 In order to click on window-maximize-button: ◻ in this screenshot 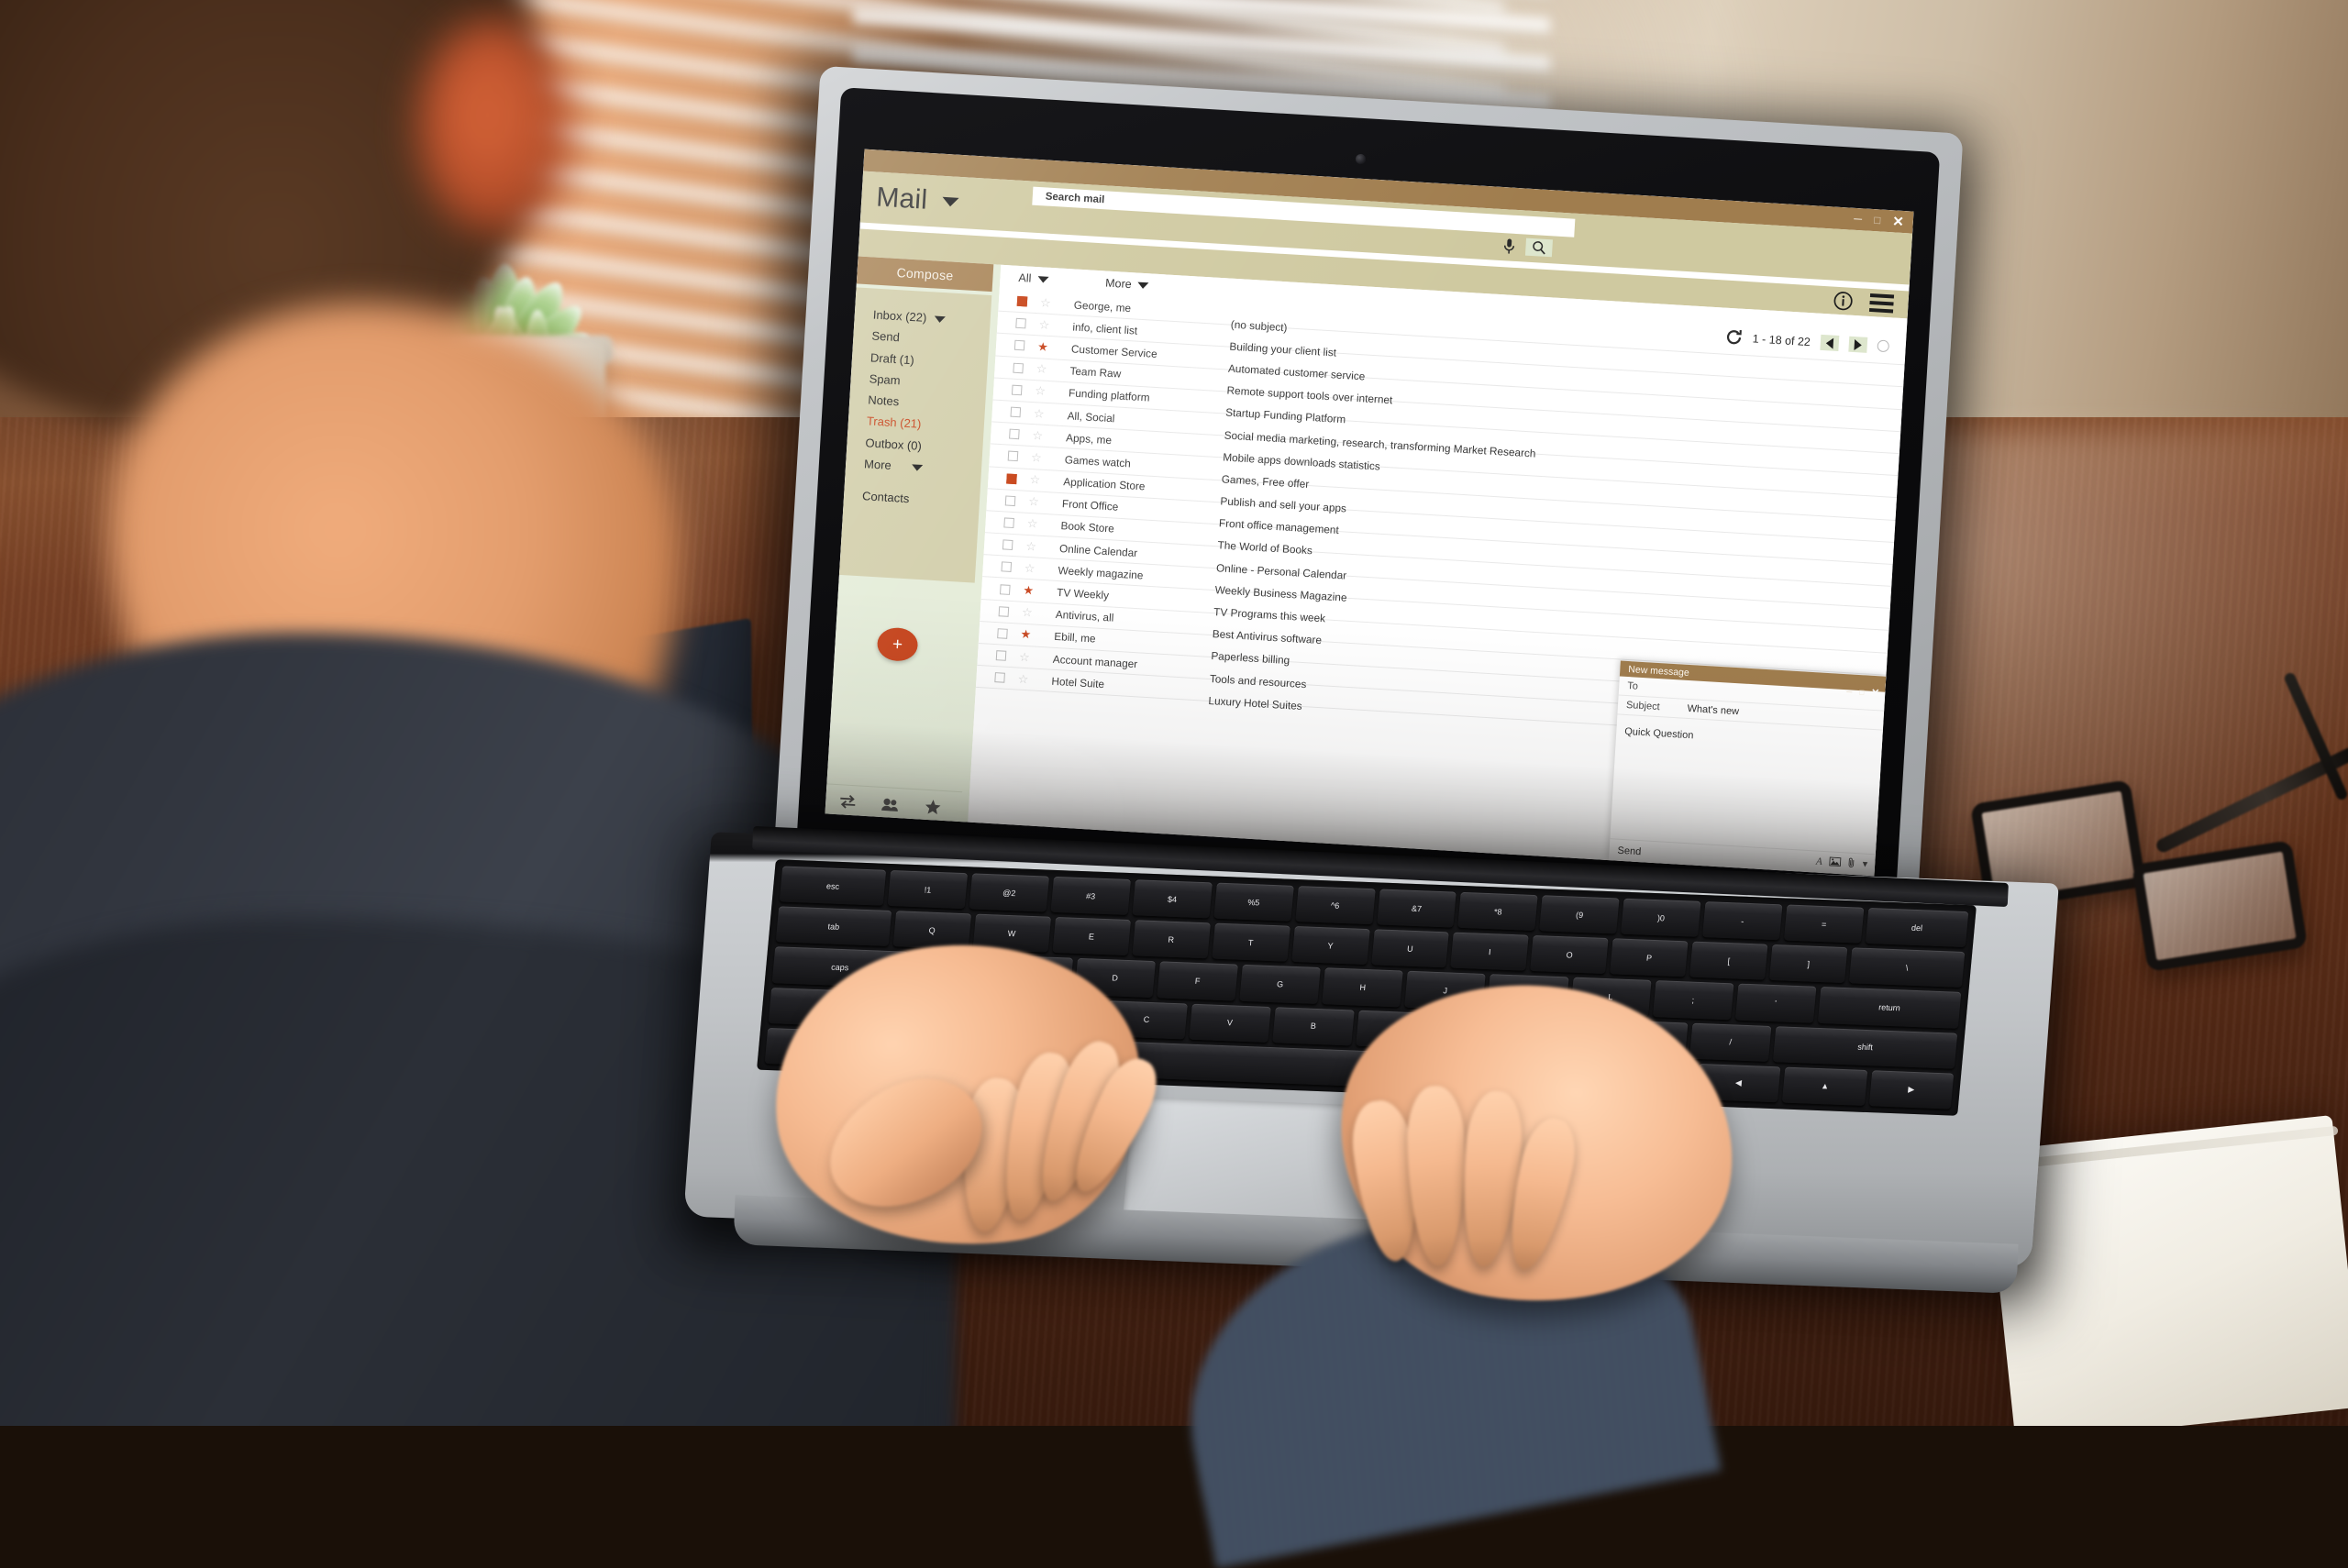, I will do `click(1877, 220)`.